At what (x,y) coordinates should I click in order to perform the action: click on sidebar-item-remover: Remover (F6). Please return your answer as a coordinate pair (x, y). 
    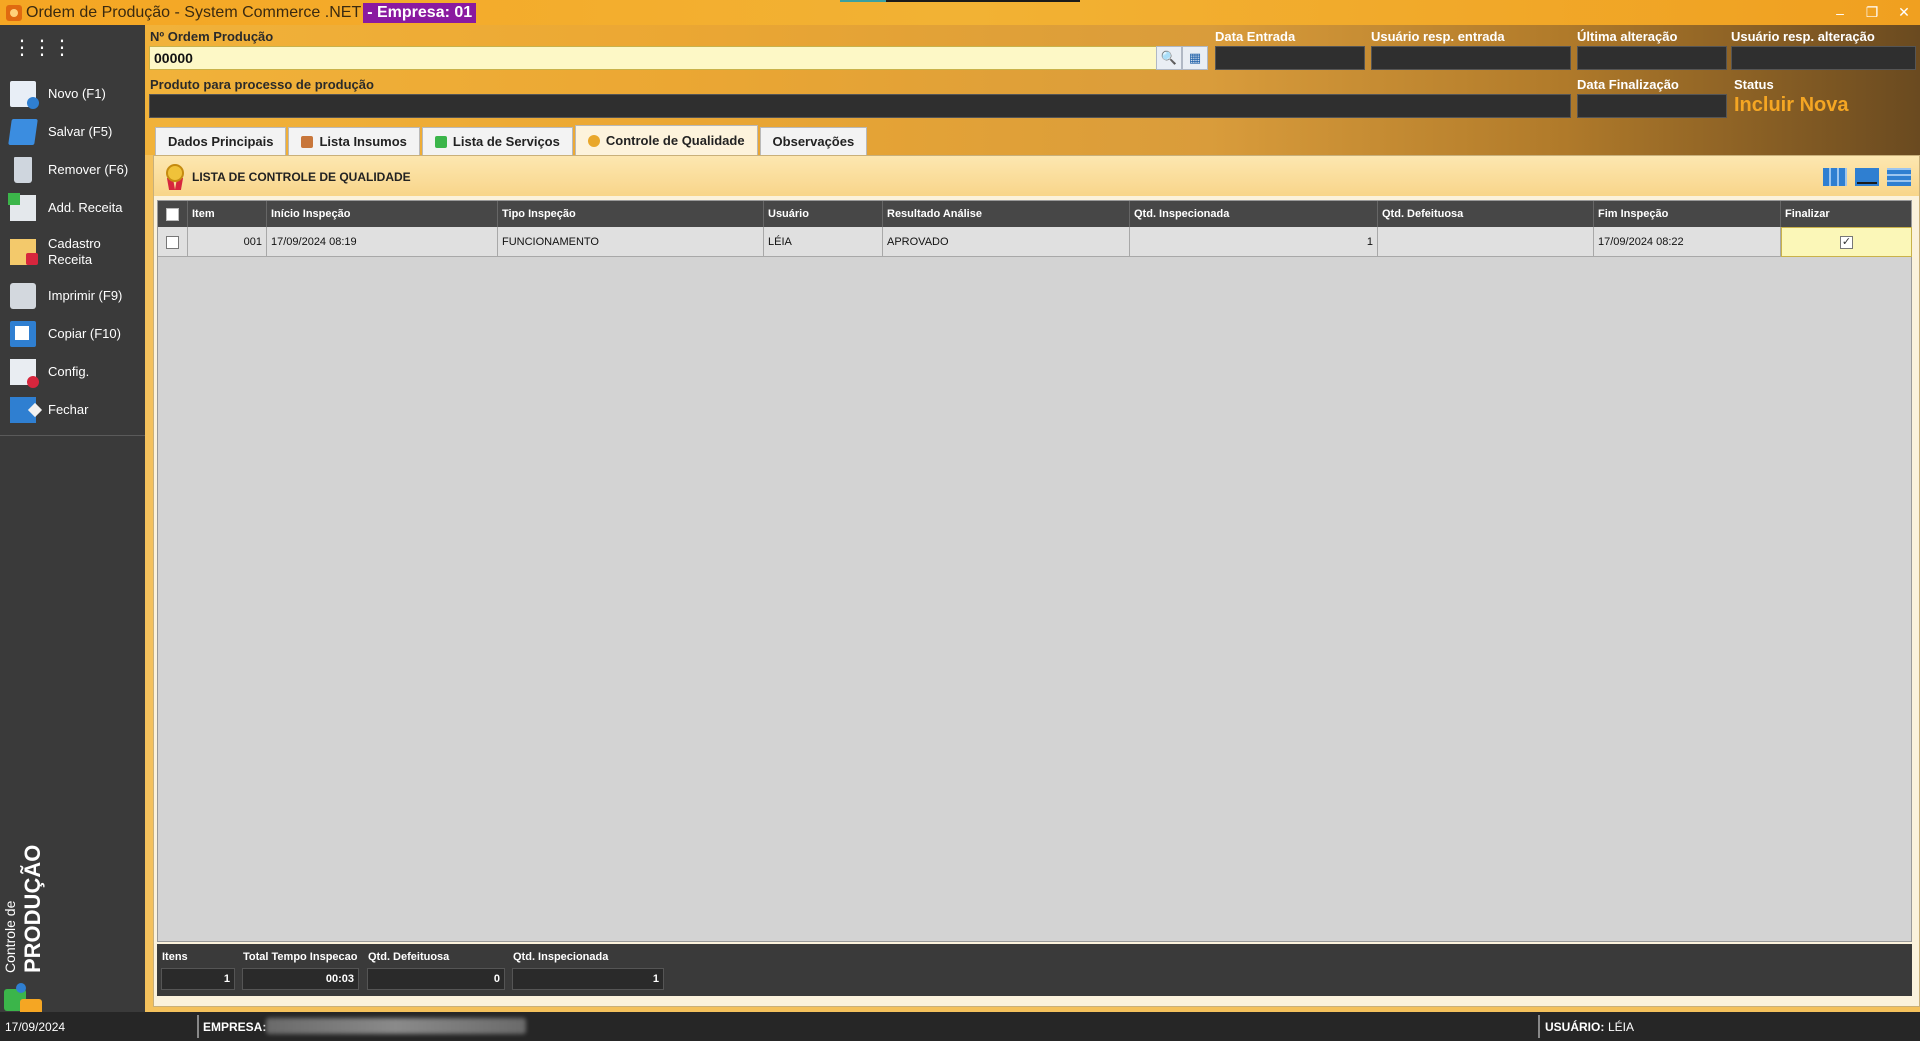
    Looking at the image, I should click on (72, 170).